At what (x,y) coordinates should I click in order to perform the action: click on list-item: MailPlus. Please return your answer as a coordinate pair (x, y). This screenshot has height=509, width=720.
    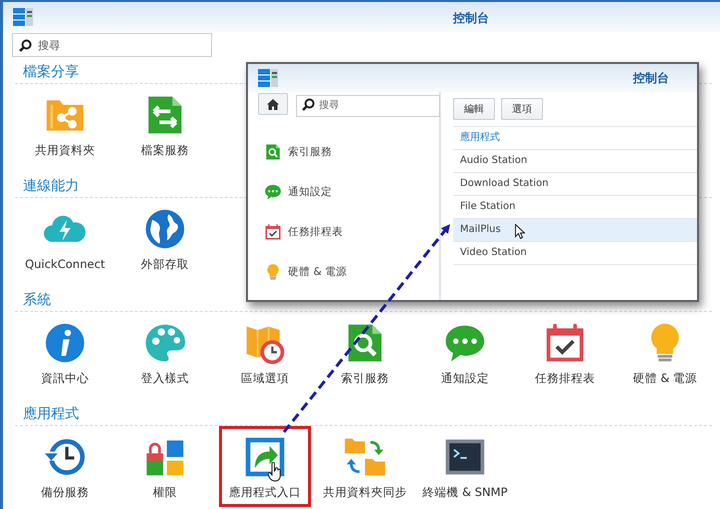
    Looking at the image, I should click on (575, 230).